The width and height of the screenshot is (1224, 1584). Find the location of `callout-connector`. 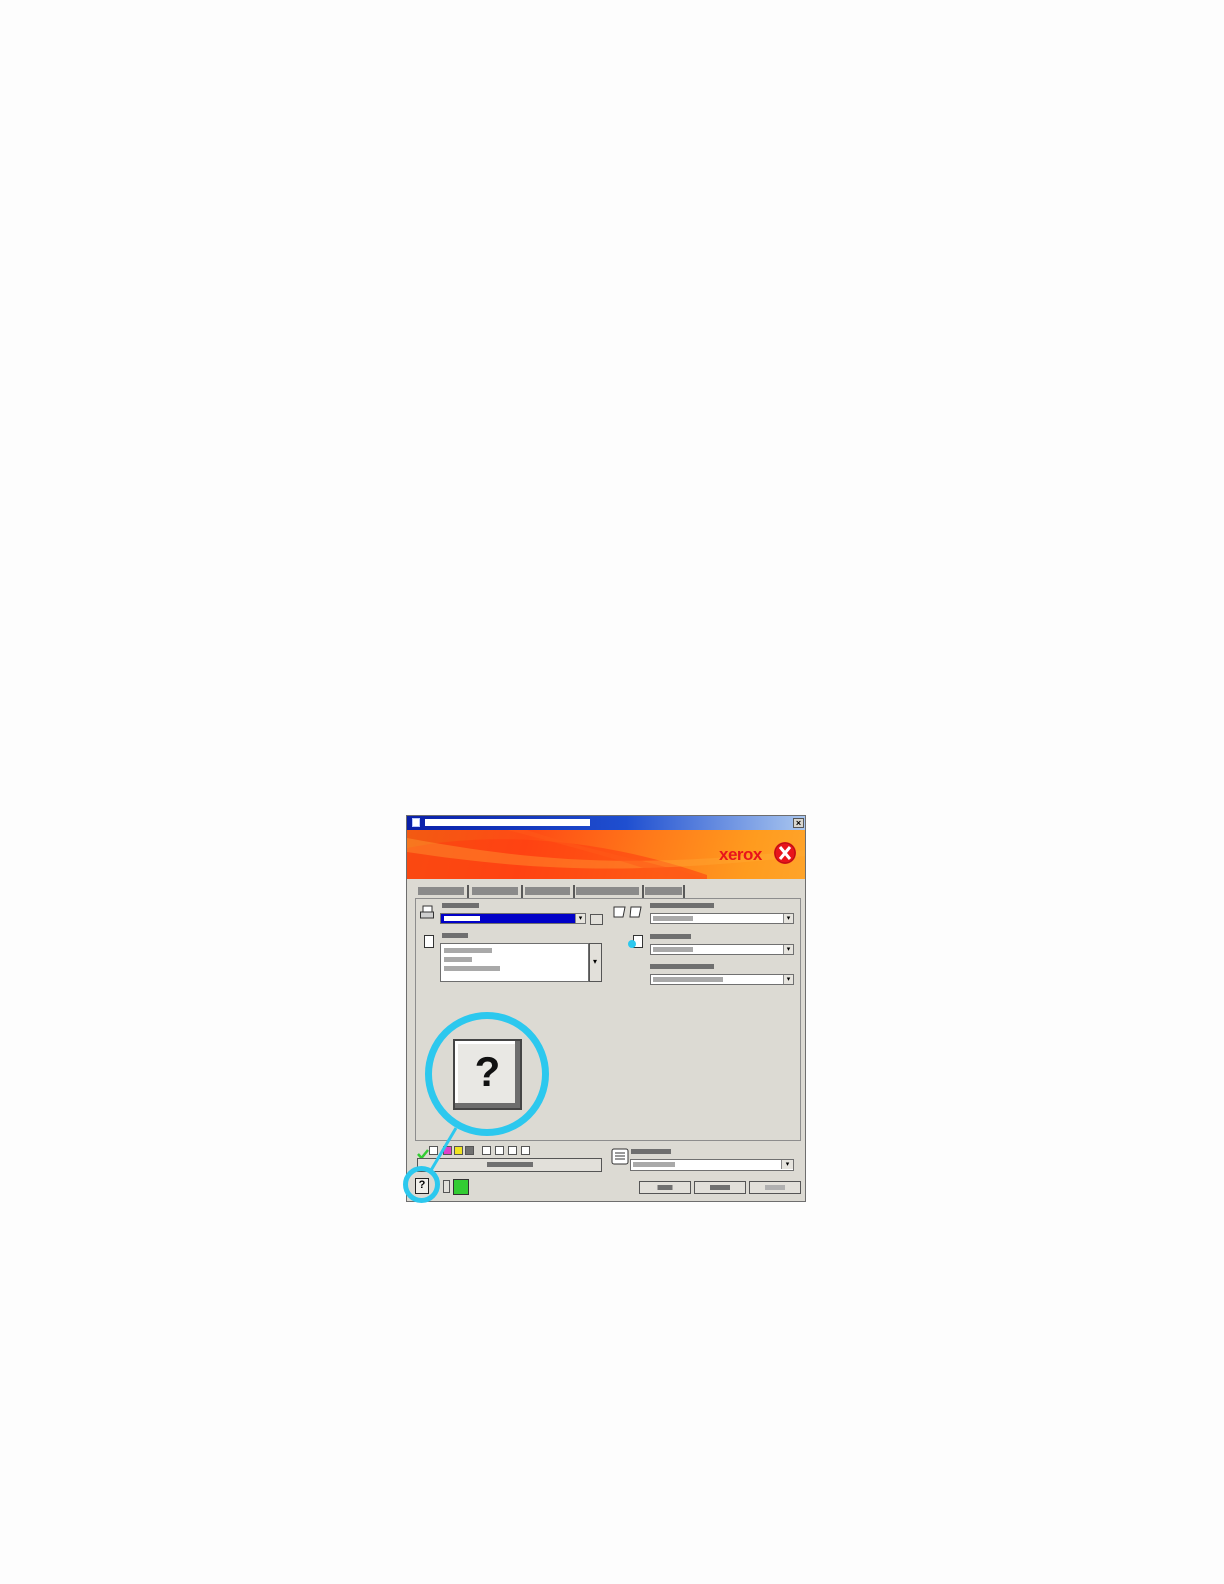

callout-connector is located at coordinates (443, 1150).